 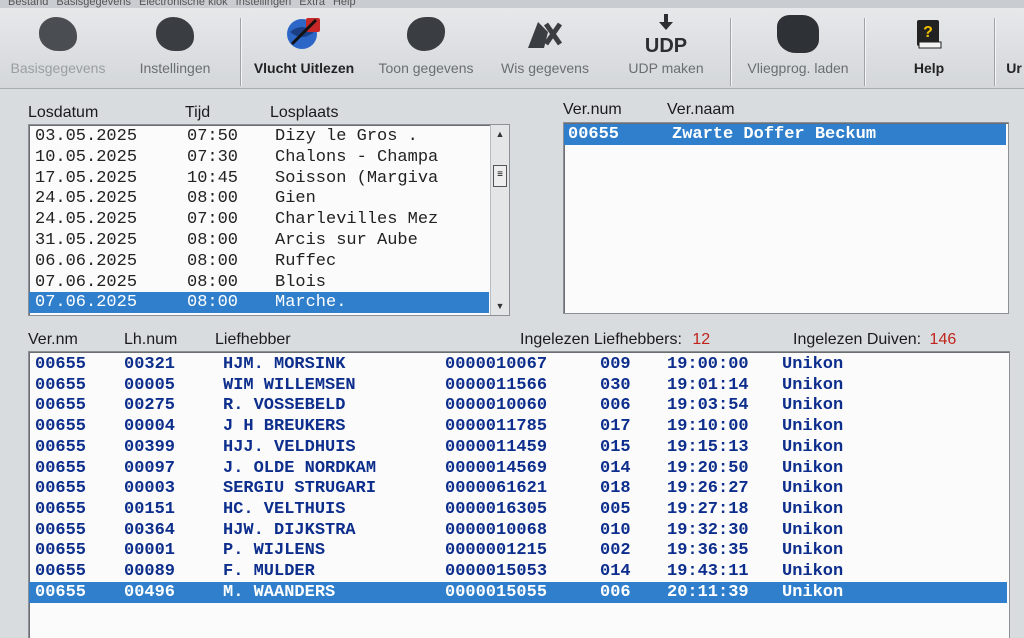 What do you see at coordinates (58, 48) in the screenshot?
I see `basisgegevens-button: Basisgegevens` at bounding box center [58, 48].